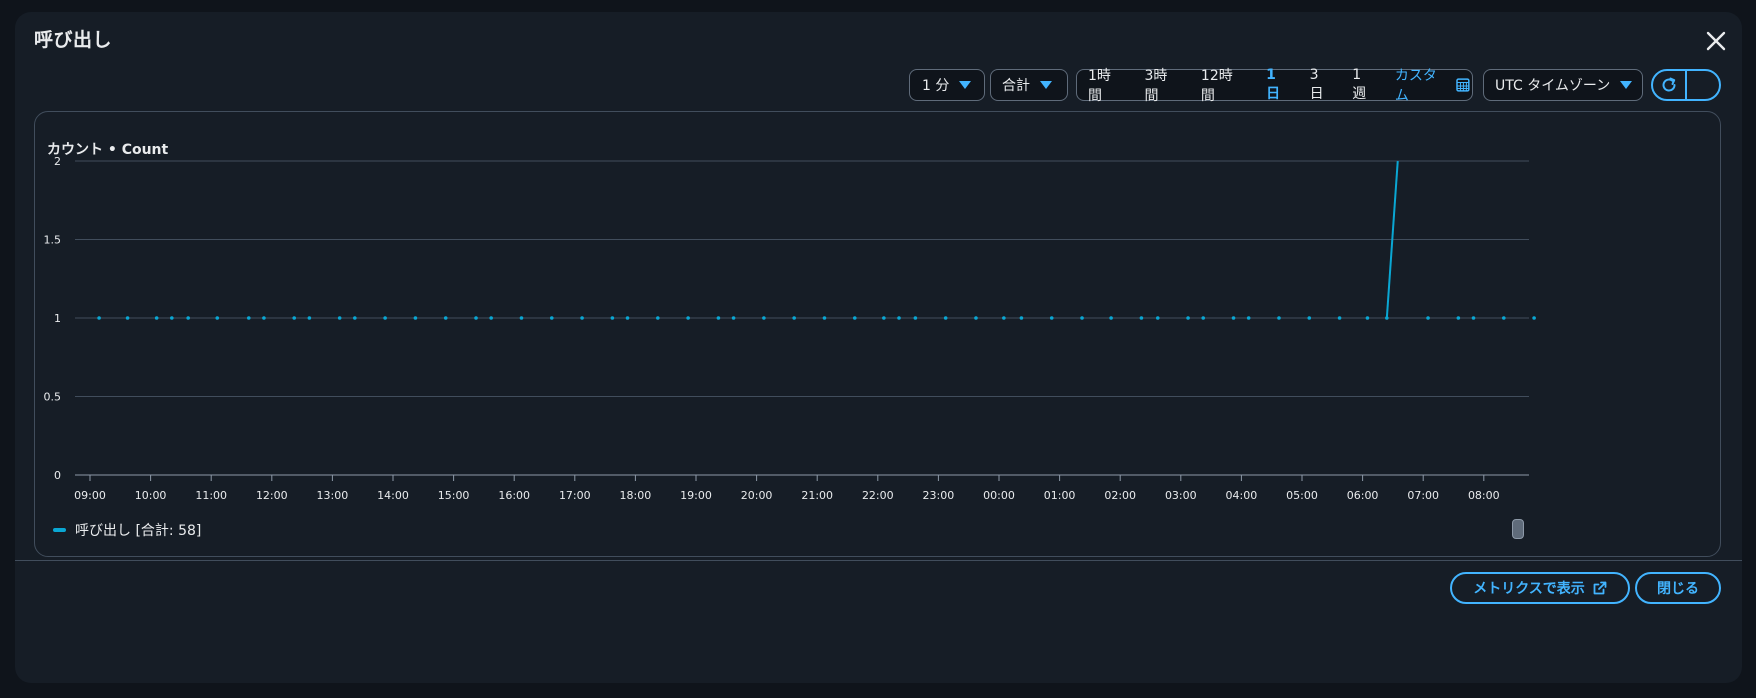 This screenshot has width=1756, height=698. Describe the element at coordinates (878, 560) in the screenshot. I see `footer-divider` at that location.